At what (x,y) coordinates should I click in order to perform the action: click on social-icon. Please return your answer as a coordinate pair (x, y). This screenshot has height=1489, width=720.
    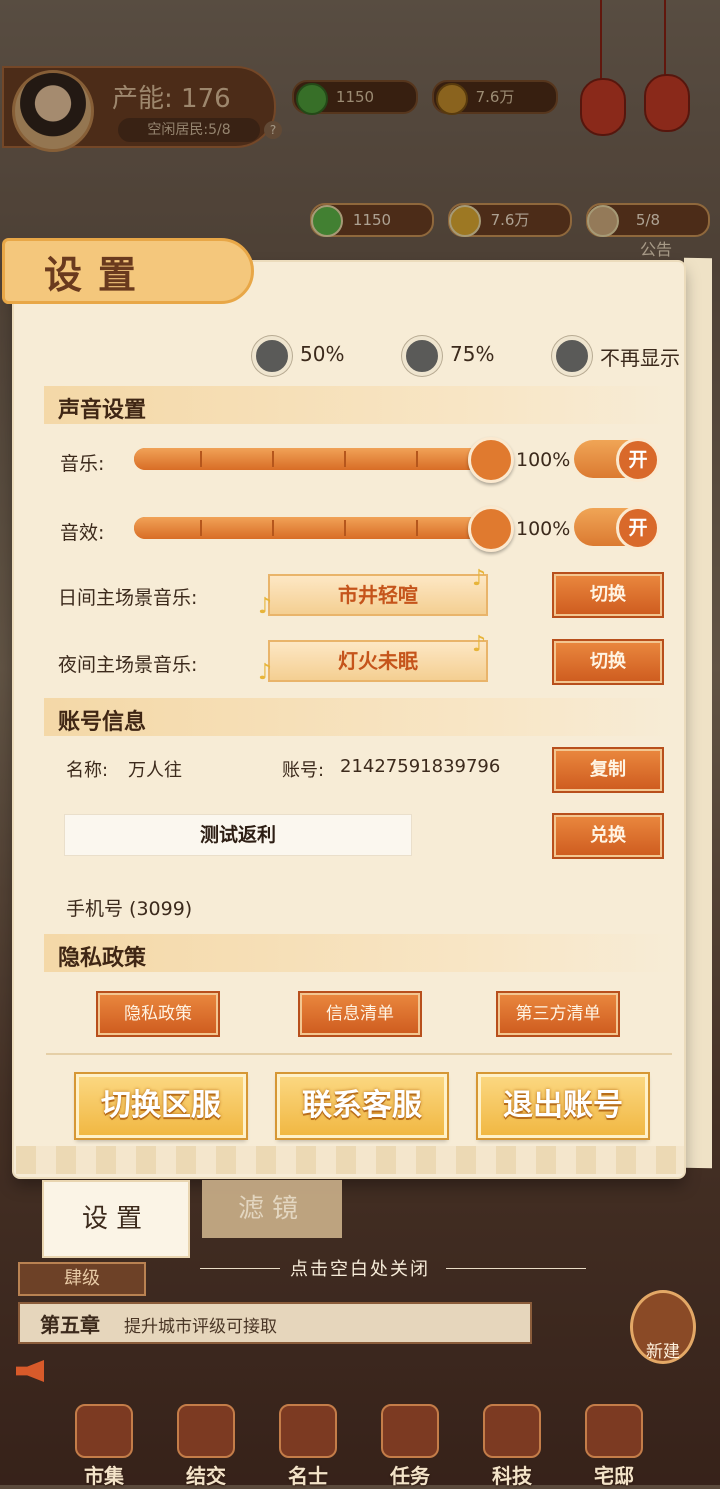
    Looking at the image, I should click on (206, 1431).